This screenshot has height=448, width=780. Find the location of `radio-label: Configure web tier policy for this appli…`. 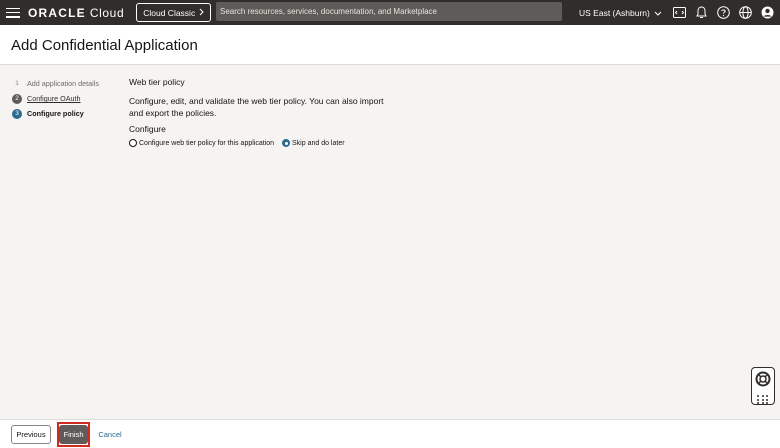

radio-label: Configure web tier policy for this appli… is located at coordinates (207, 143).